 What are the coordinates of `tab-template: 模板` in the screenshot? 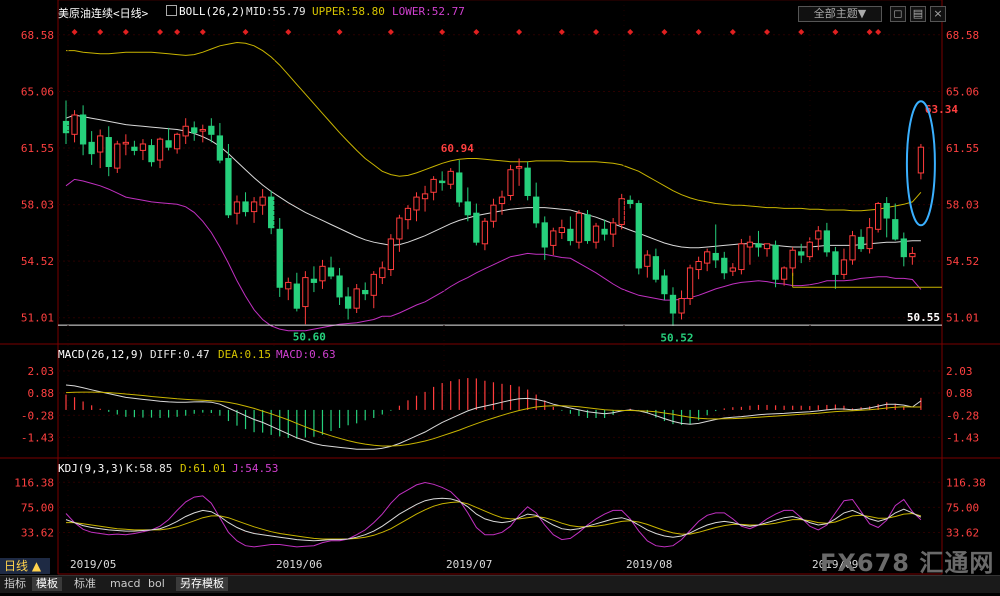 It's located at (47, 584).